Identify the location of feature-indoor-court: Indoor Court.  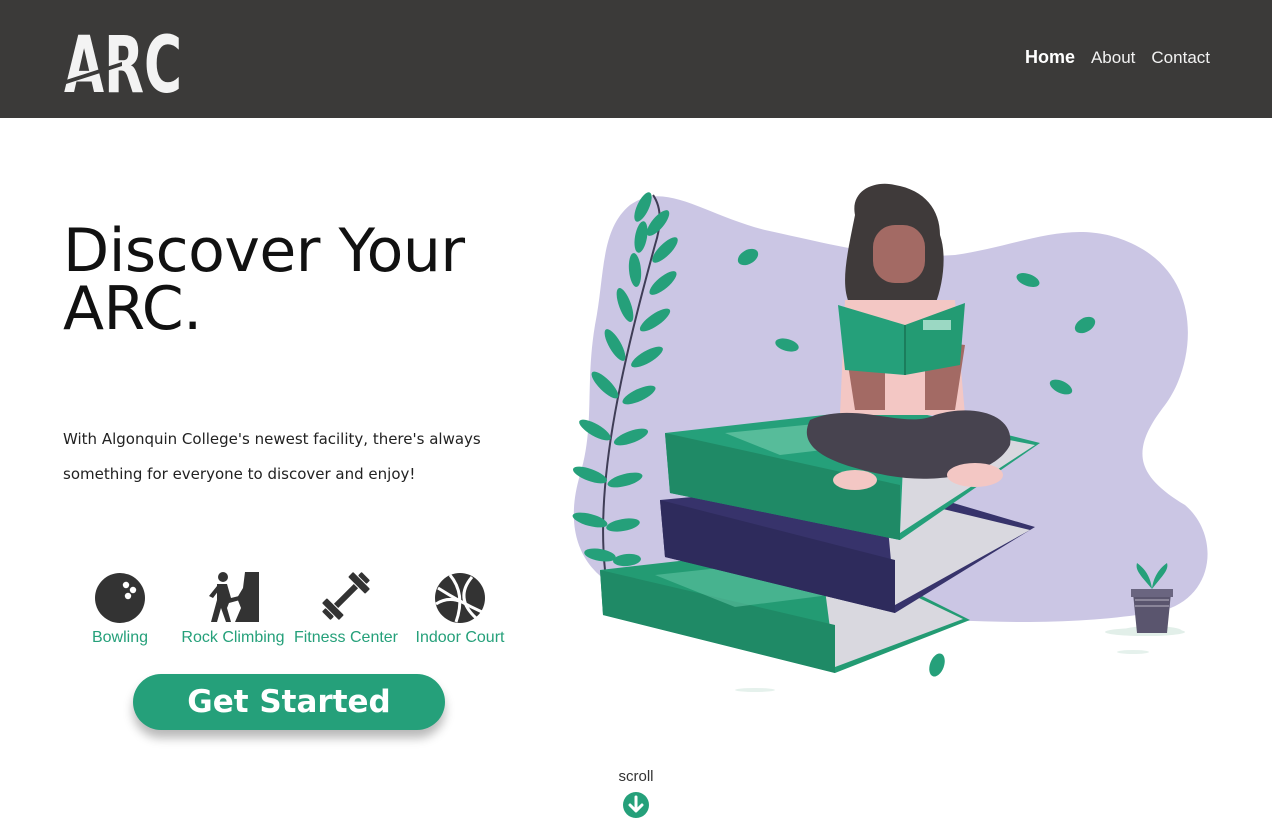
(460, 607).